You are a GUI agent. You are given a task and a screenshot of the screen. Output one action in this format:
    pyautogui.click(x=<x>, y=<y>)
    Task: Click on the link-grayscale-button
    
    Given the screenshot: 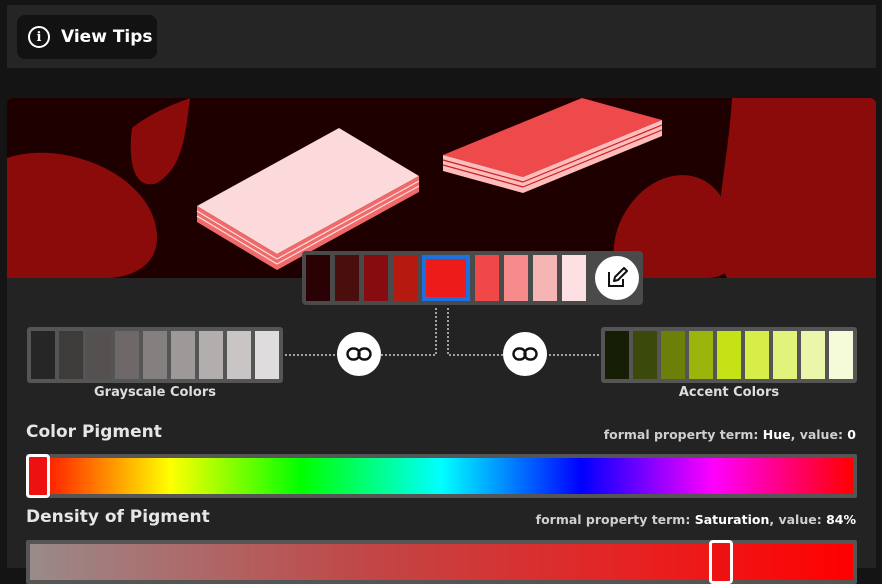 What is the action you would take?
    pyautogui.click(x=359, y=354)
    